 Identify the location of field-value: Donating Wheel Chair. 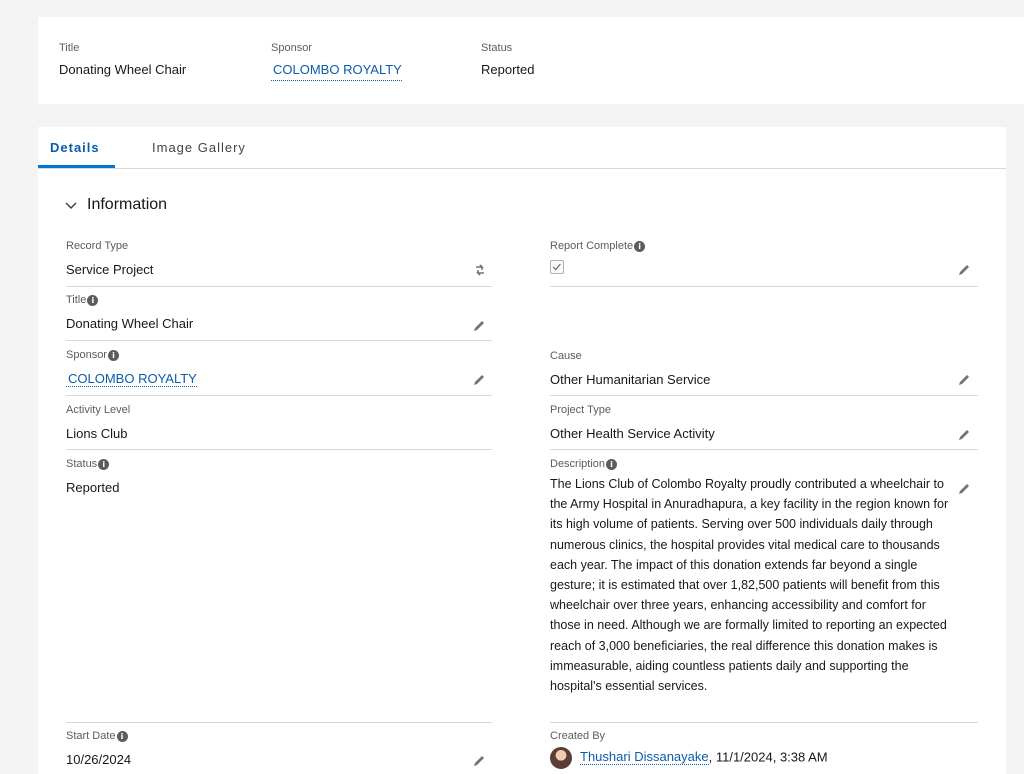
(130, 323).